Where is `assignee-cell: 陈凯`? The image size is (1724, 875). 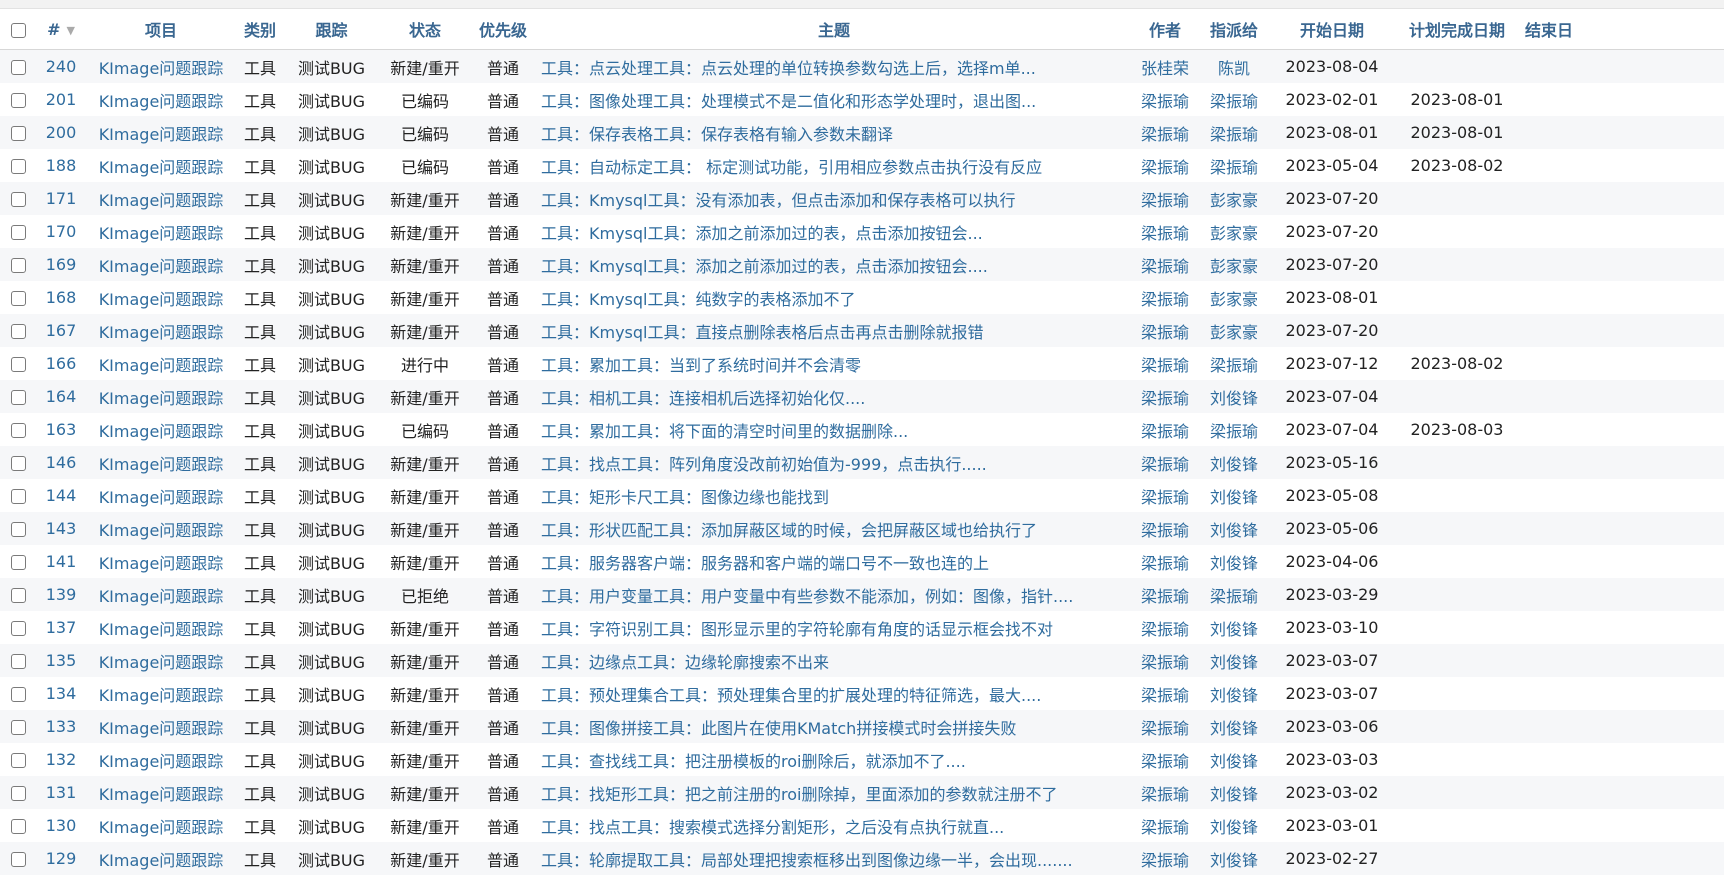 assignee-cell: 陈凯 is located at coordinates (1234, 67).